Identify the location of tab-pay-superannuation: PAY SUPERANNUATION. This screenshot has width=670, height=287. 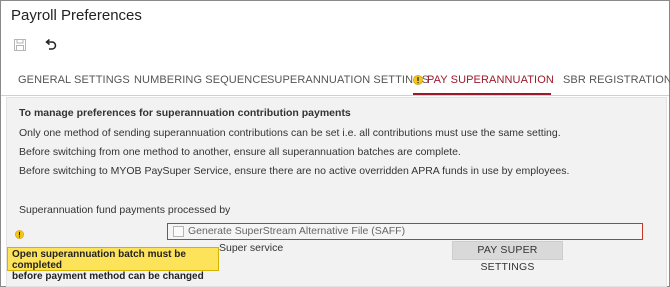
(483, 81).